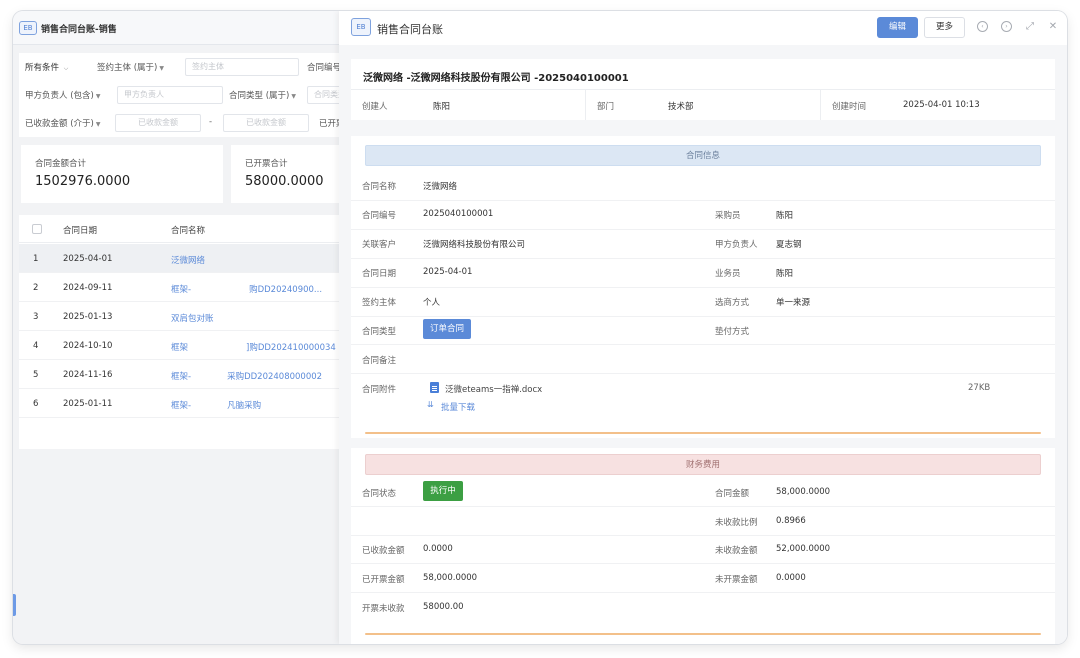  I want to click on row-name-link: 框架]购DD202410000034, so click(253, 347).